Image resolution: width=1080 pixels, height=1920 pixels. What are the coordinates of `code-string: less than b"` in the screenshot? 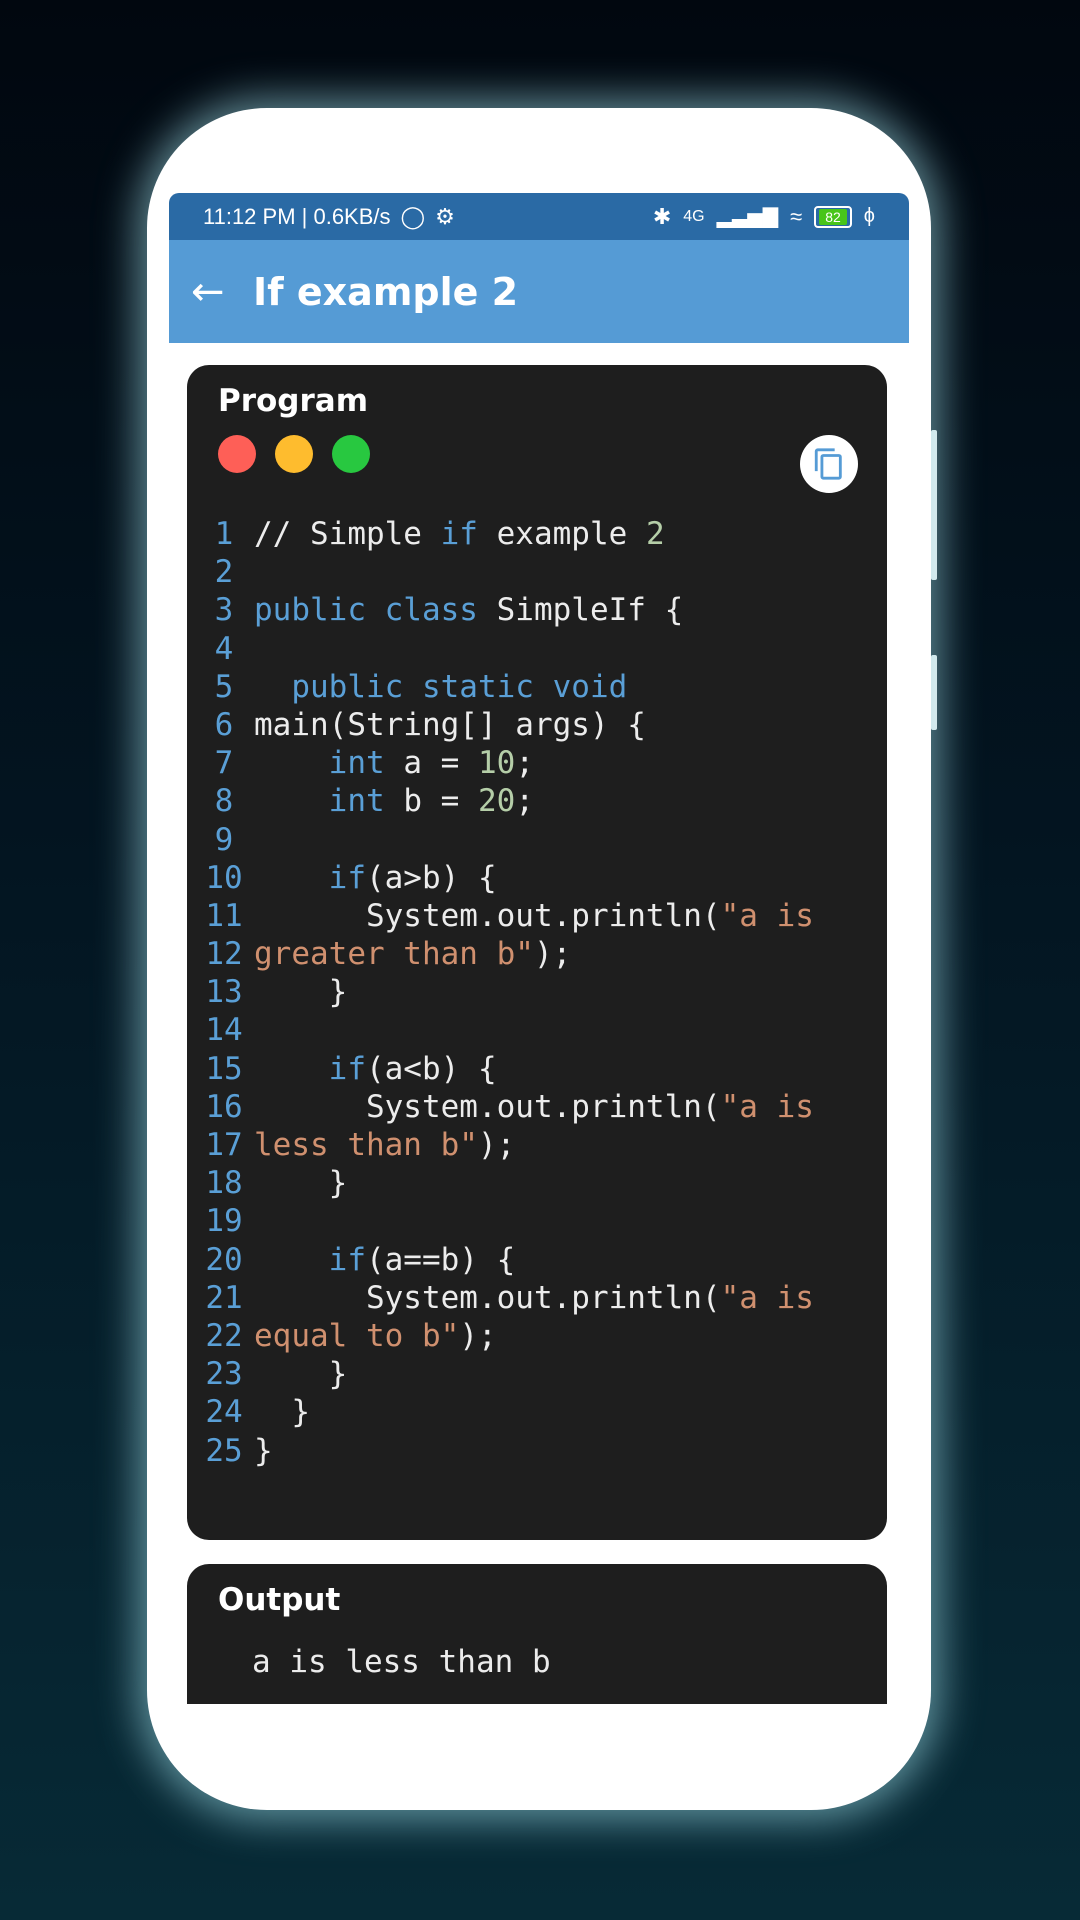 It's located at (366, 1145).